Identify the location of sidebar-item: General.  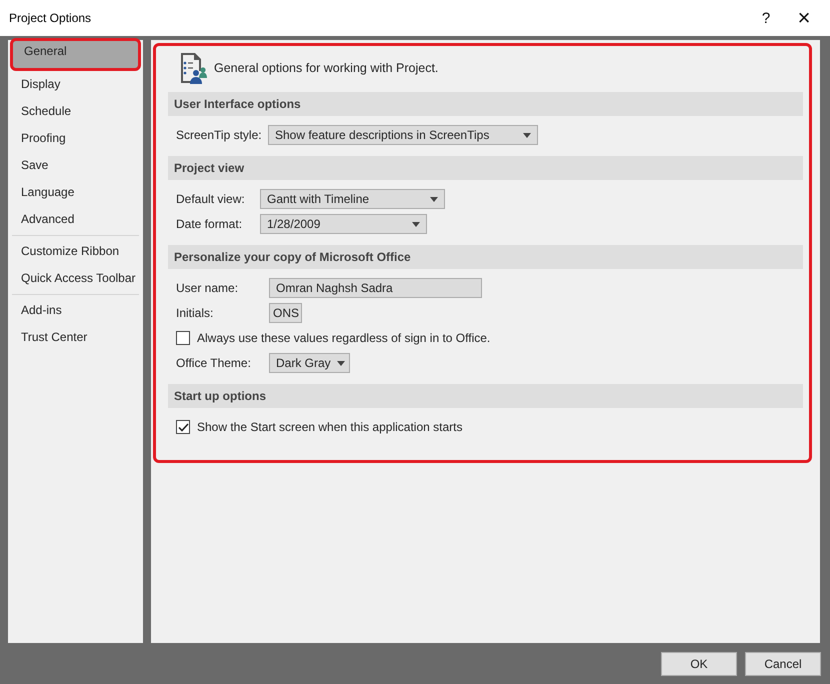
(75, 54).